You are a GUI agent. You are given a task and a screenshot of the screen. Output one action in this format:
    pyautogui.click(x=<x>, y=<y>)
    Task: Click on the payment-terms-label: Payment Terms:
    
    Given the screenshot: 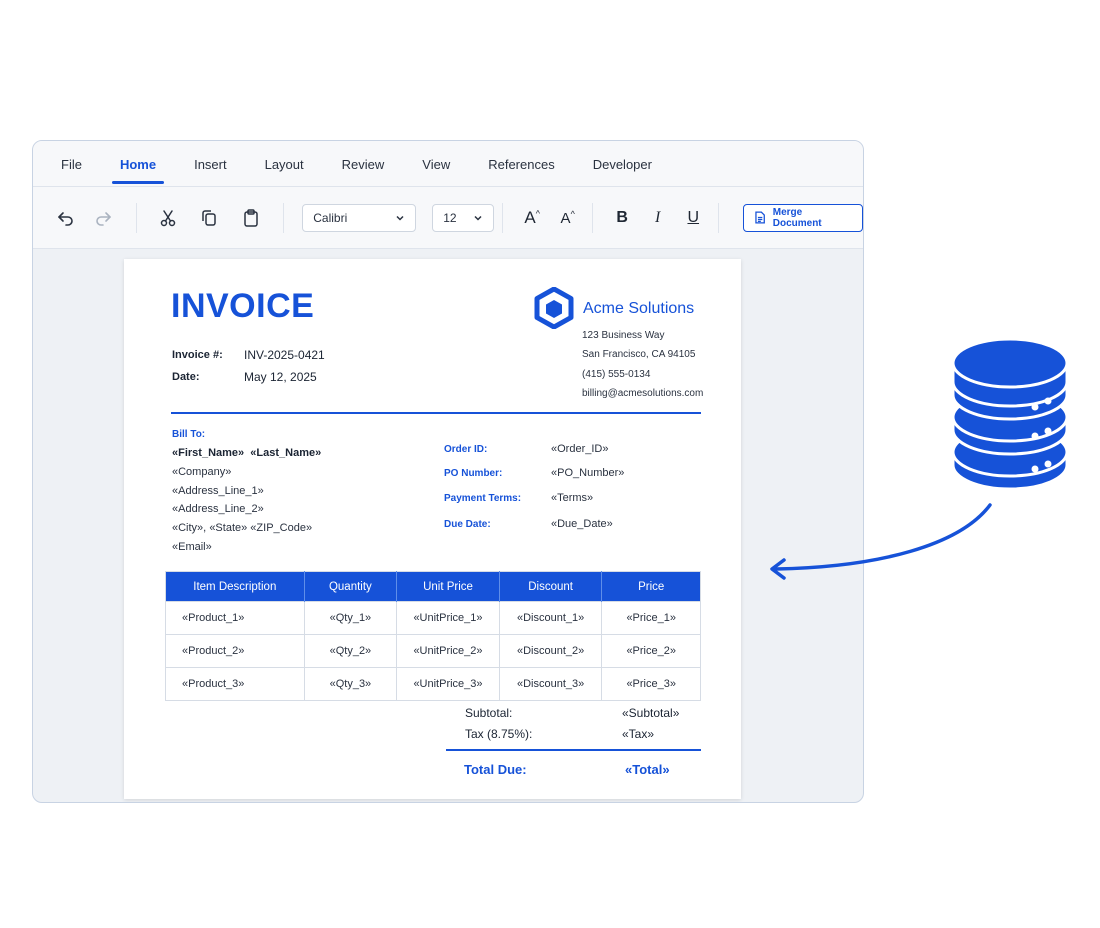 What is the action you would take?
    pyautogui.click(x=483, y=498)
    